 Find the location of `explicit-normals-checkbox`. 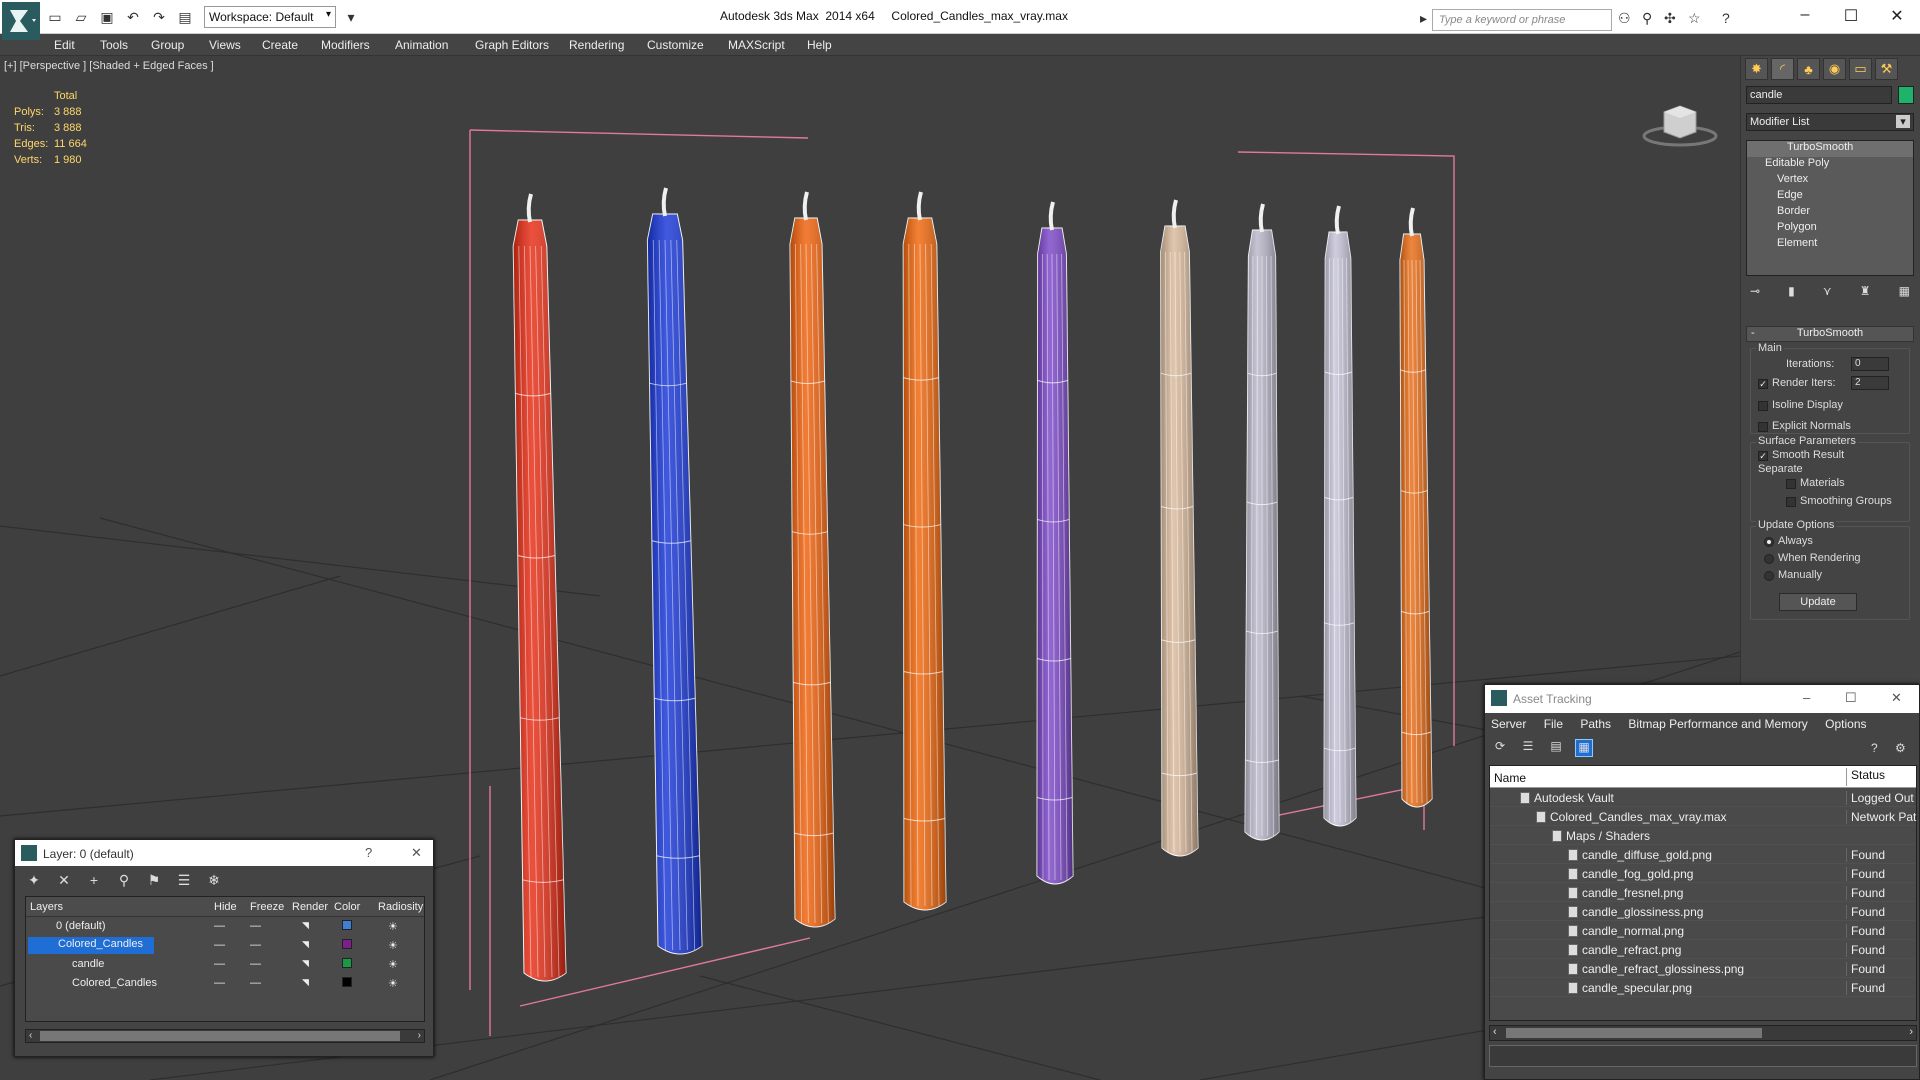

explicit-normals-checkbox is located at coordinates (1763, 427).